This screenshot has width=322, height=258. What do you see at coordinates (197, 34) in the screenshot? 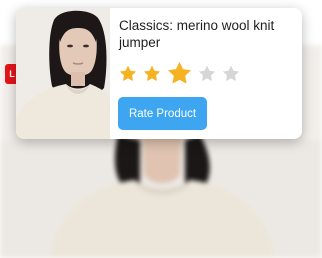
I see `product-title: Classics: merino wool knit jumper` at bounding box center [197, 34].